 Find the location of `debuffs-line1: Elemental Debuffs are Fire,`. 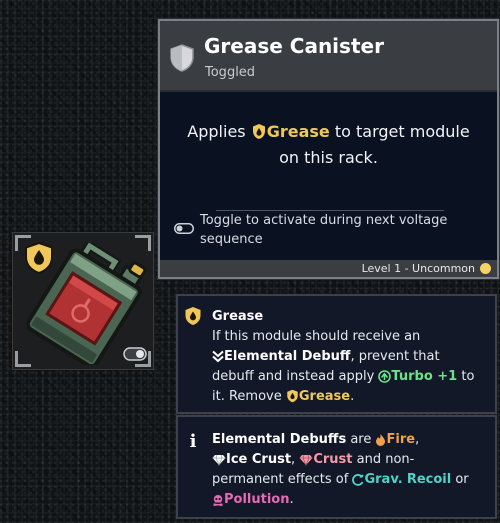

debuffs-line1: Elemental Debuffs are Fire, is located at coordinates (352, 440).